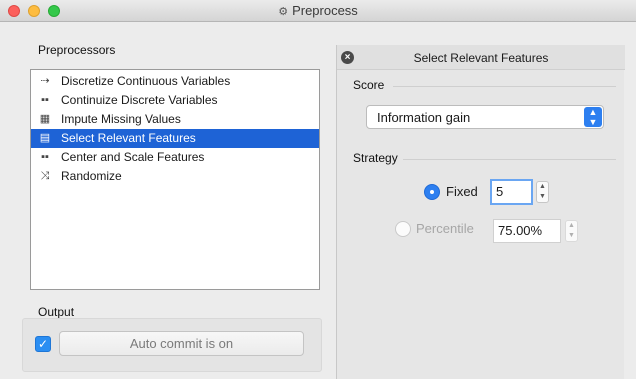  Describe the element at coordinates (571, 231) in the screenshot. I see `percentile-stepper: ▲ ▼` at that location.